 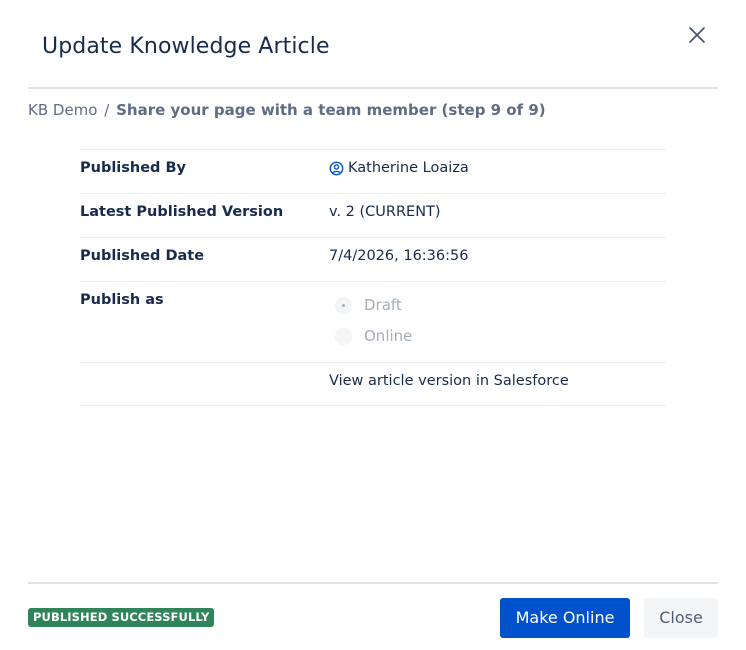 What do you see at coordinates (373, 44) in the screenshot?
I see `modal-header: Update Knowledge Article` at bounding box center [373, 44].